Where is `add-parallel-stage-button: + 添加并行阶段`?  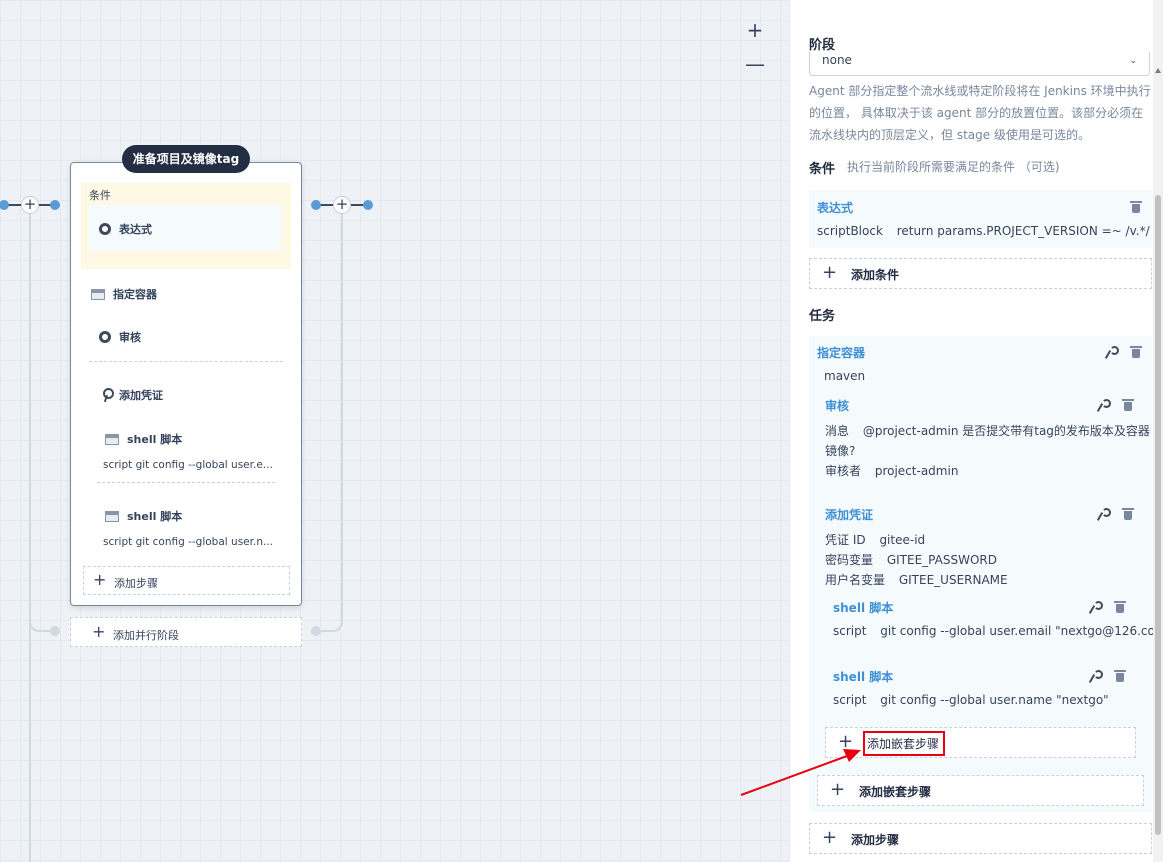
add-parallel-stage-button: + 添加并行阶段 is located at coordinates (186, 632).